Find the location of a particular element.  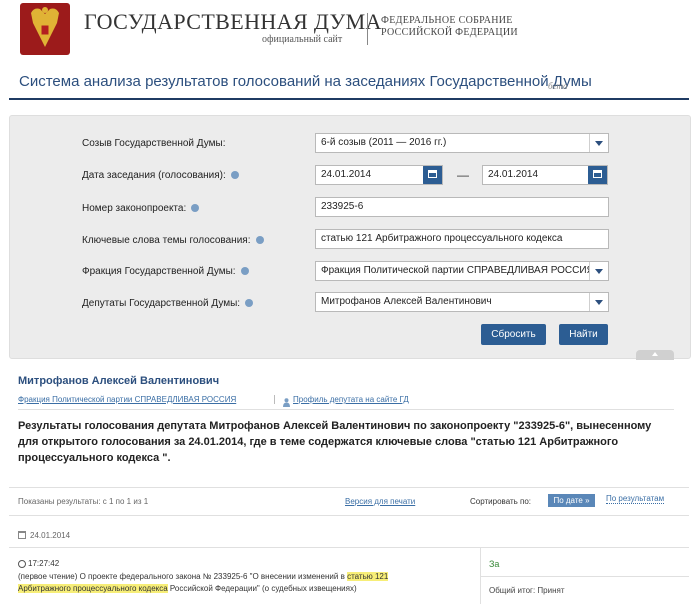

date-label: Дата заседания (голосования): is located at coordinates (160, 175).